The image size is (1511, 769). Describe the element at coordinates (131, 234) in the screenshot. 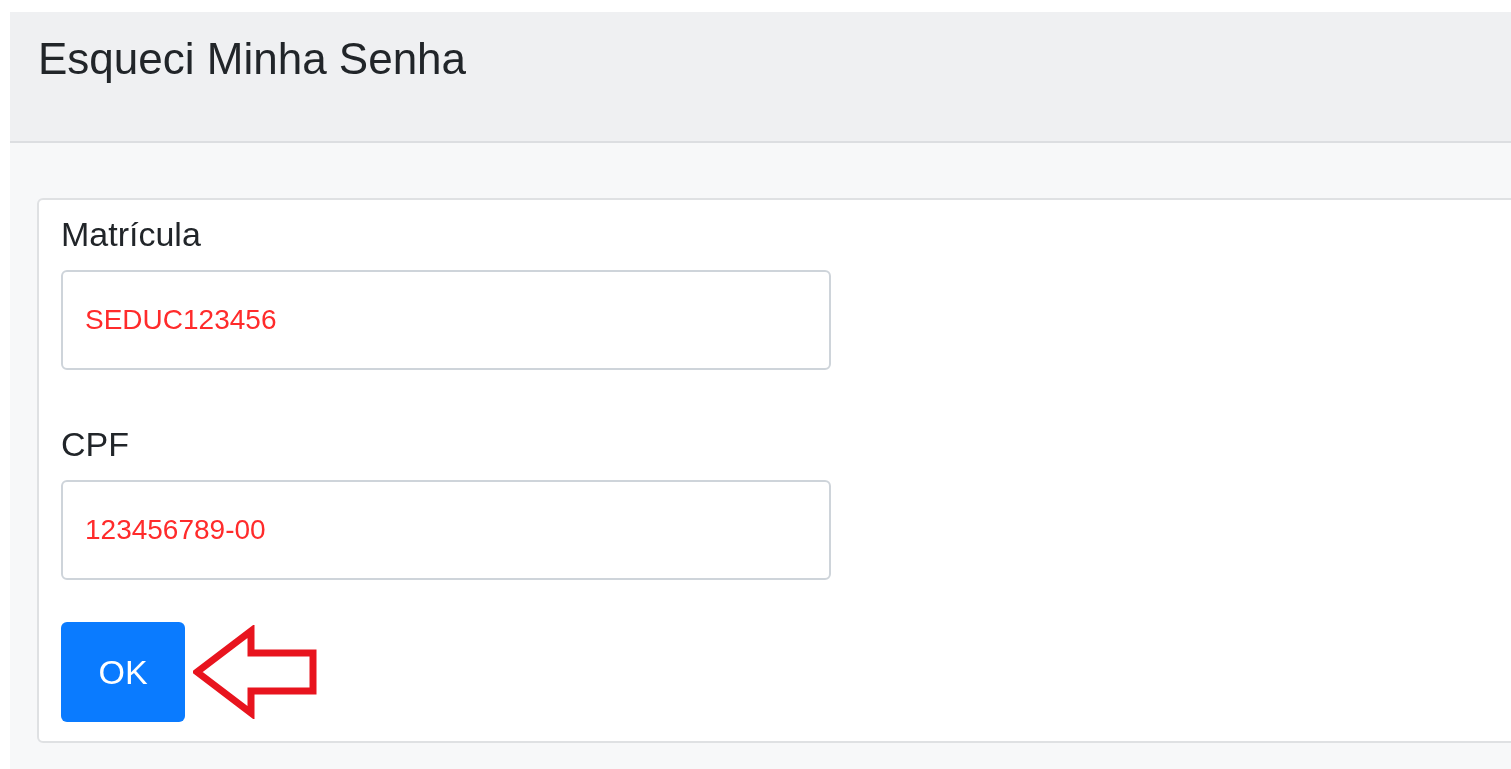

I see `field-label: Matrícula` at that location.